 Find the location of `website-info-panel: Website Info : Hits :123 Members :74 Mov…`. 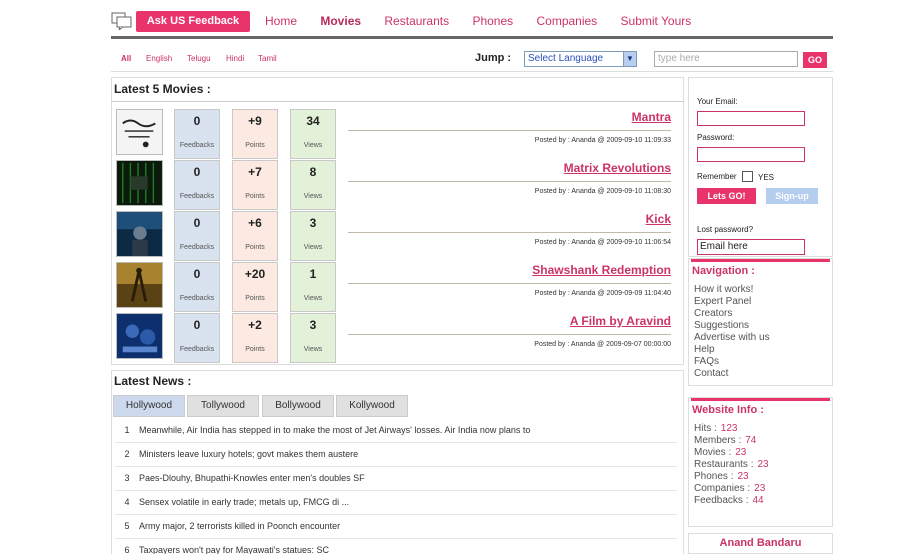

website-info-panel: Website Info : Hits :123 Members :74 Mov… is located at coordinates (760, 462).